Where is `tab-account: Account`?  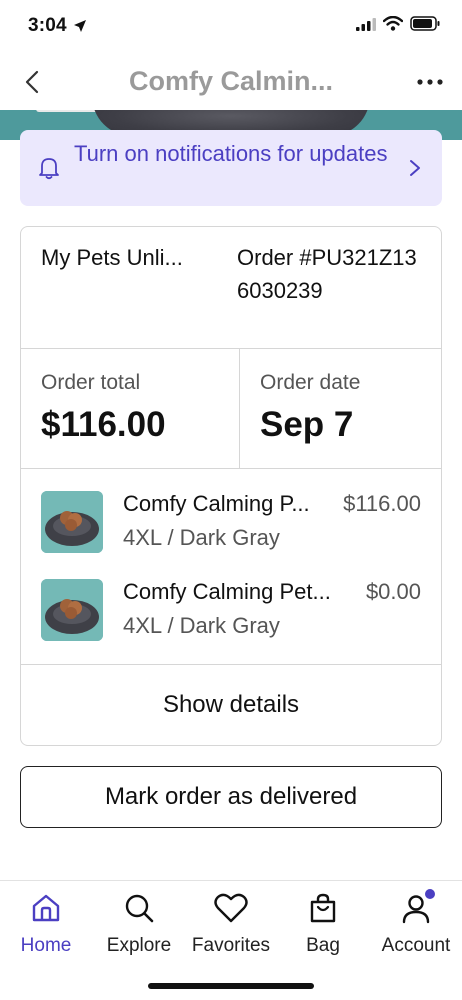 tab-account: Account is located at coordinates (416, 925).